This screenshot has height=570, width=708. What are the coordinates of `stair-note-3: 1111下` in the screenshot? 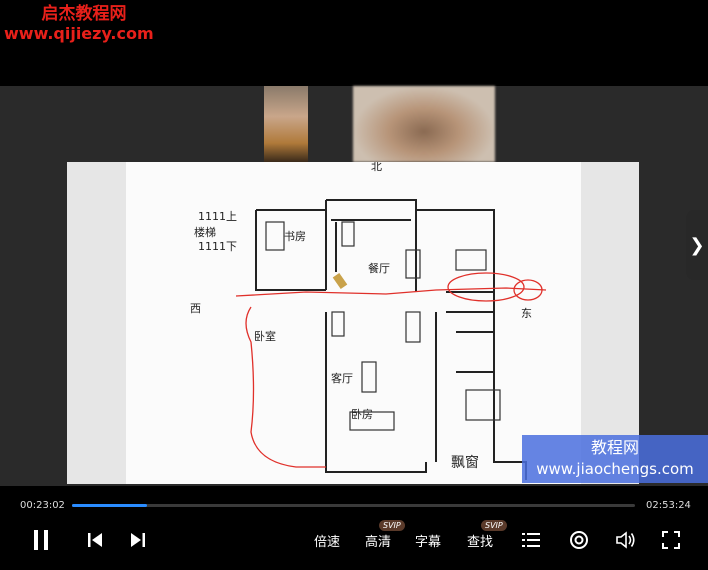 It's located at (217, 246).